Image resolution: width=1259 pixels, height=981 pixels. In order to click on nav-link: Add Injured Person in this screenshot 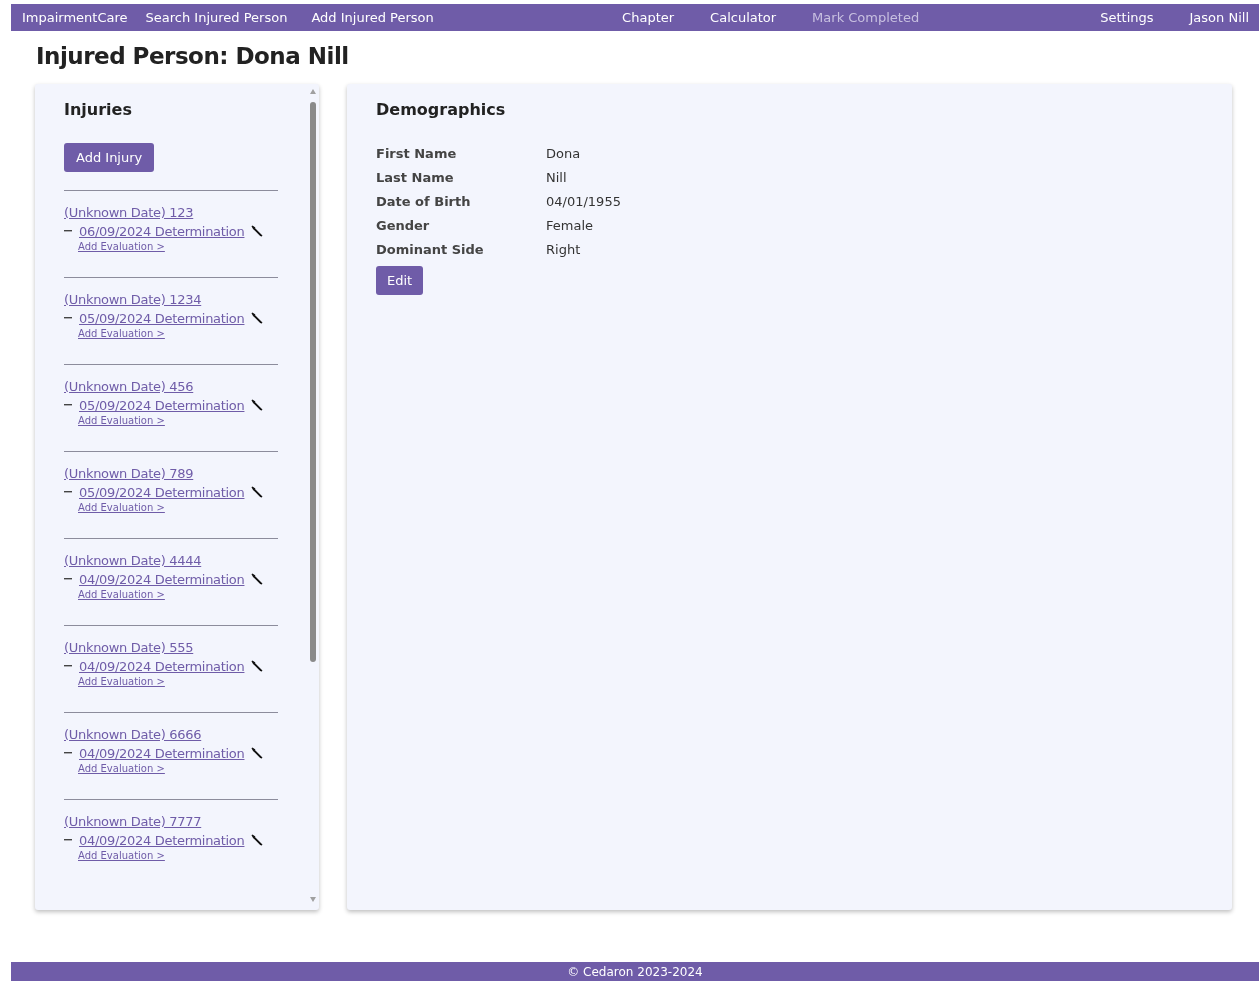, I will do `click(372, 17)`.